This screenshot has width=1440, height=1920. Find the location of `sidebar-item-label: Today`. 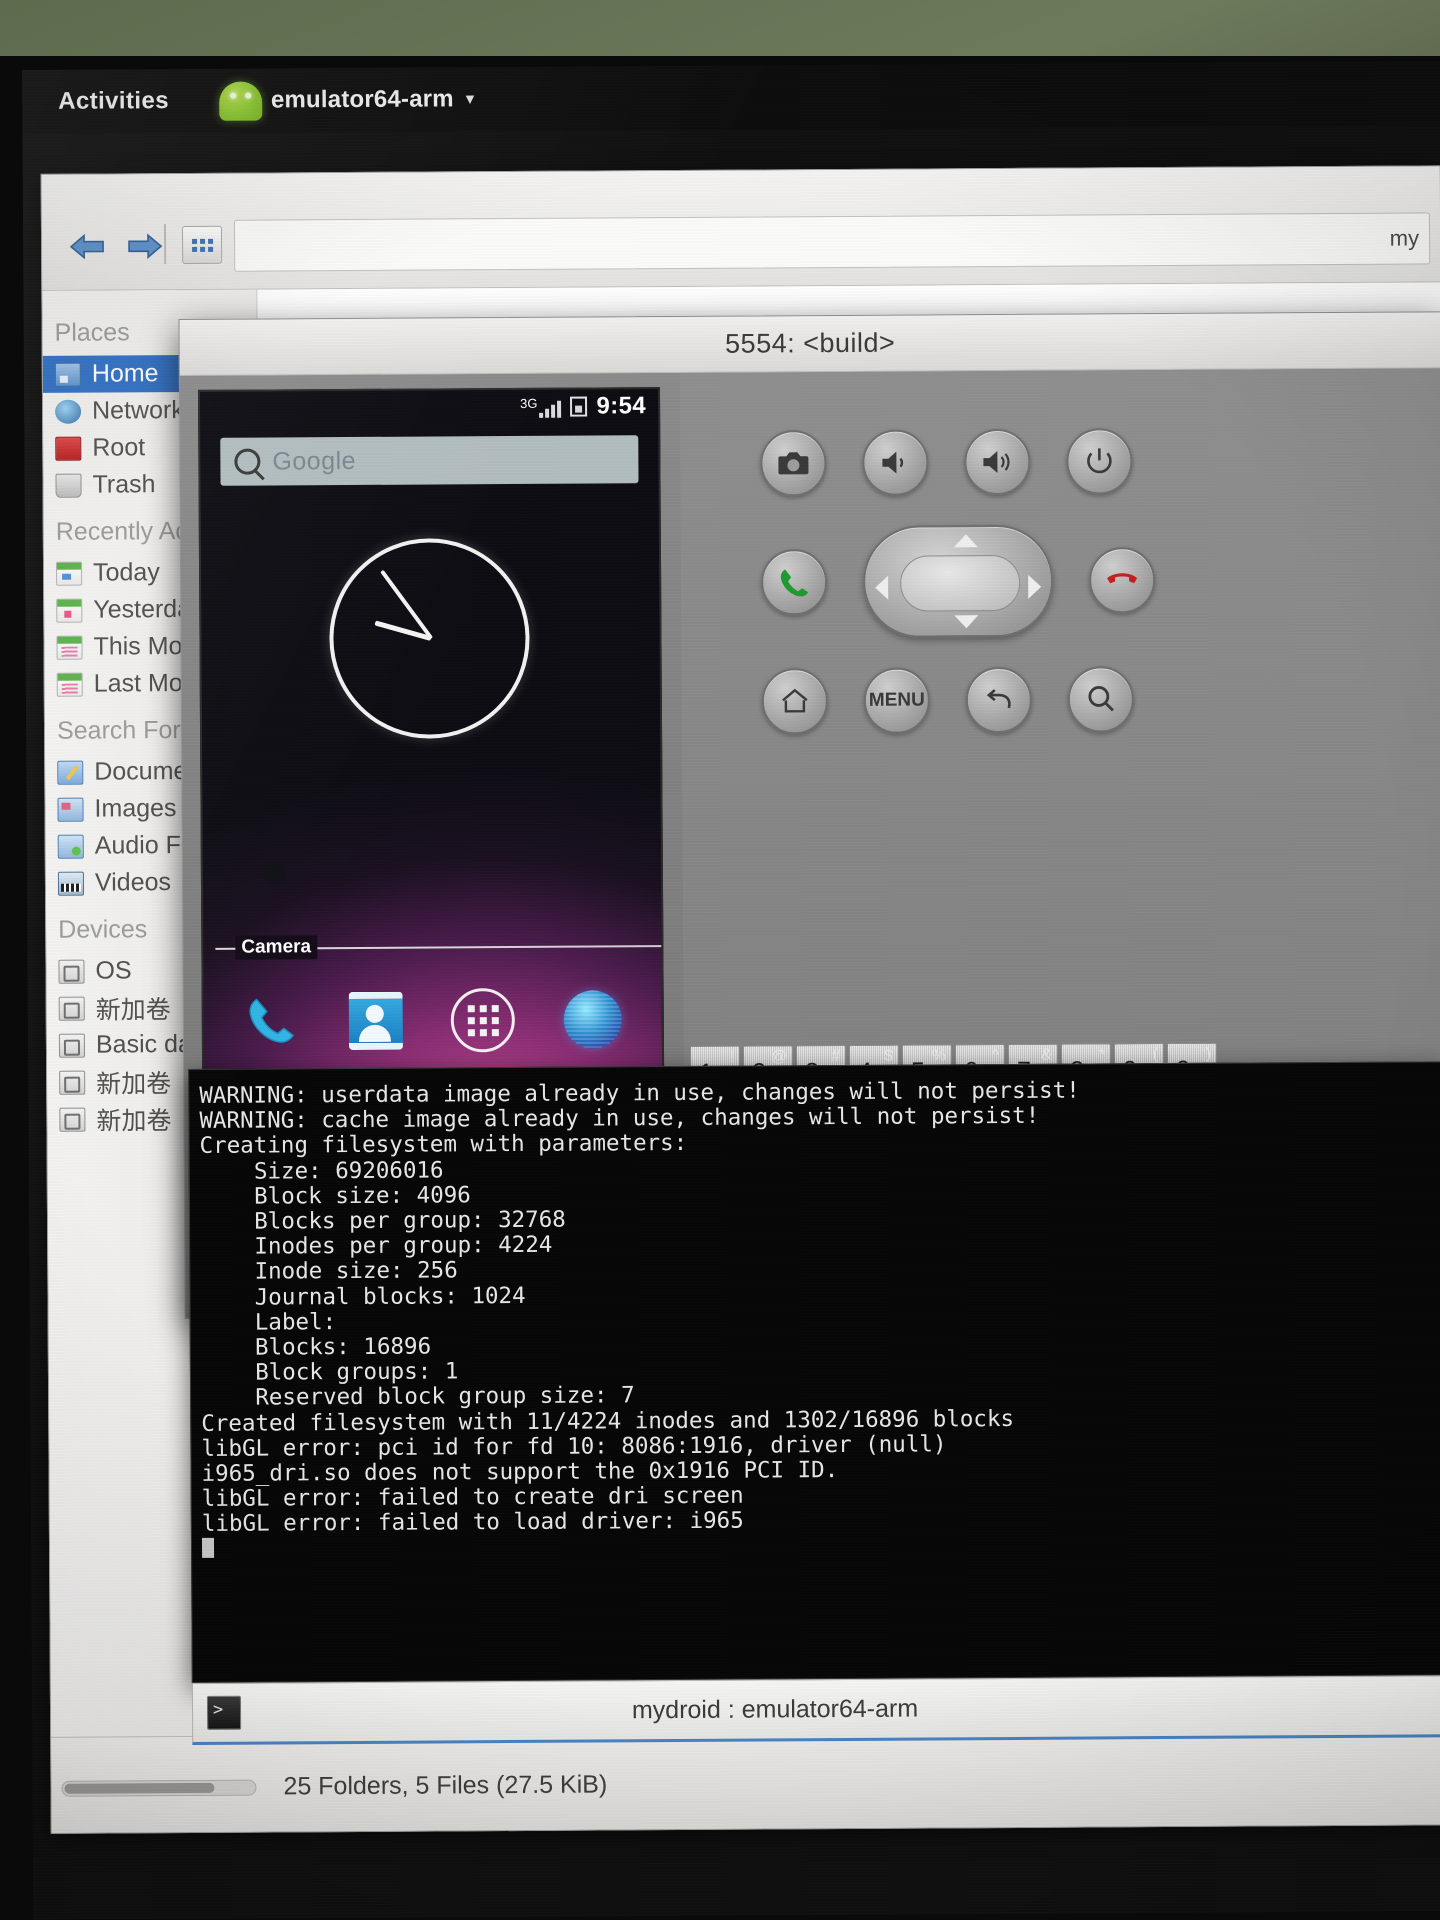

sidebar-item-label: Today is located at coordinates (126, 572).